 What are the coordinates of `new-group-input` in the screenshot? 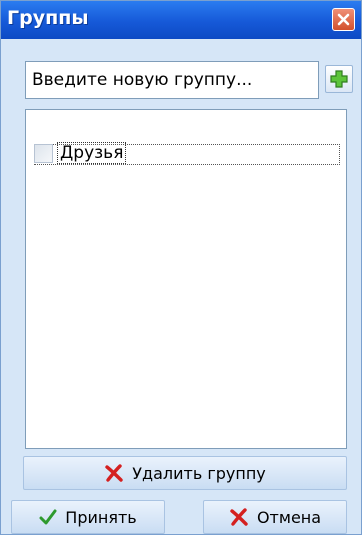 It's located at (172, 80).